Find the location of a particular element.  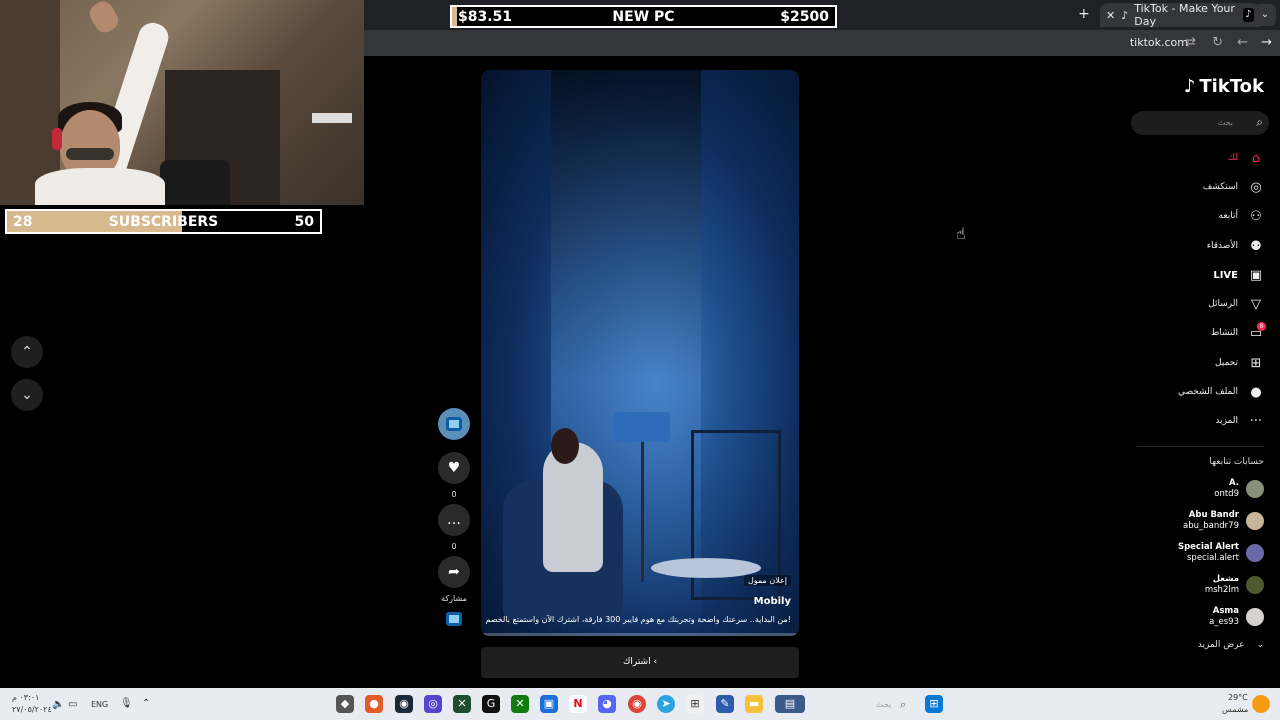

search-placeholder: بحث is located at coordinates (1225, 122).